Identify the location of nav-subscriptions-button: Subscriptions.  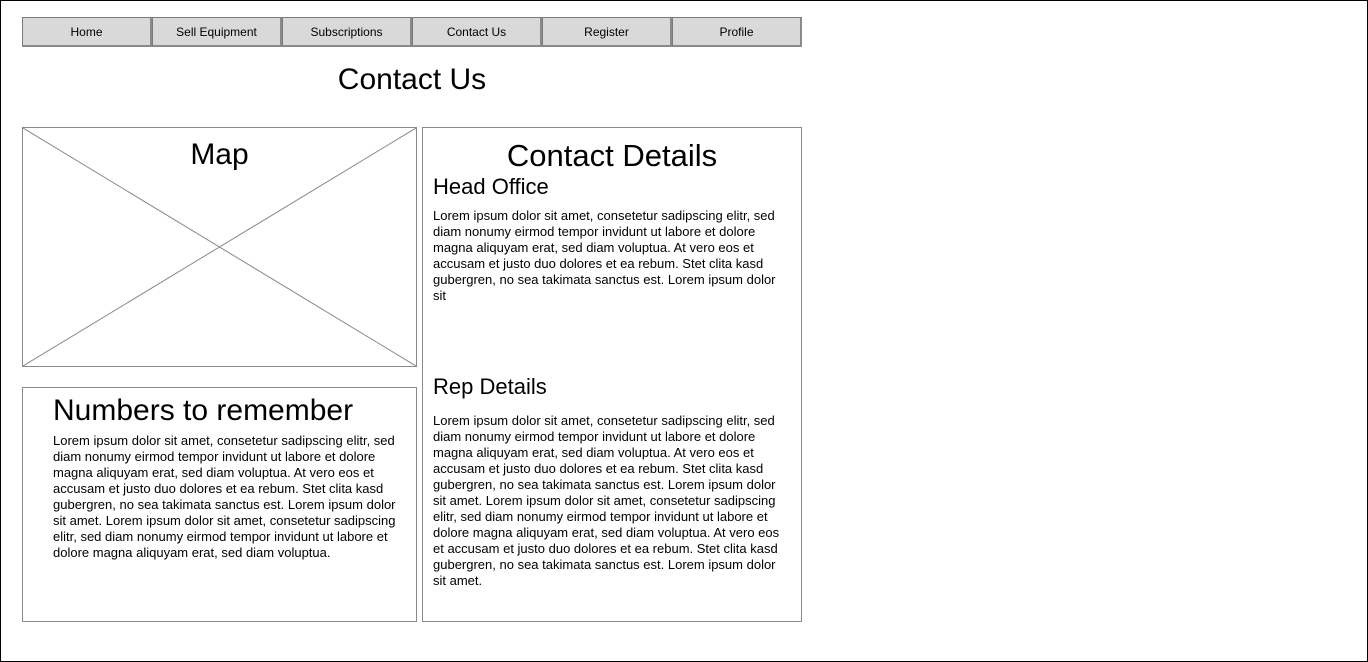
(347, 32).